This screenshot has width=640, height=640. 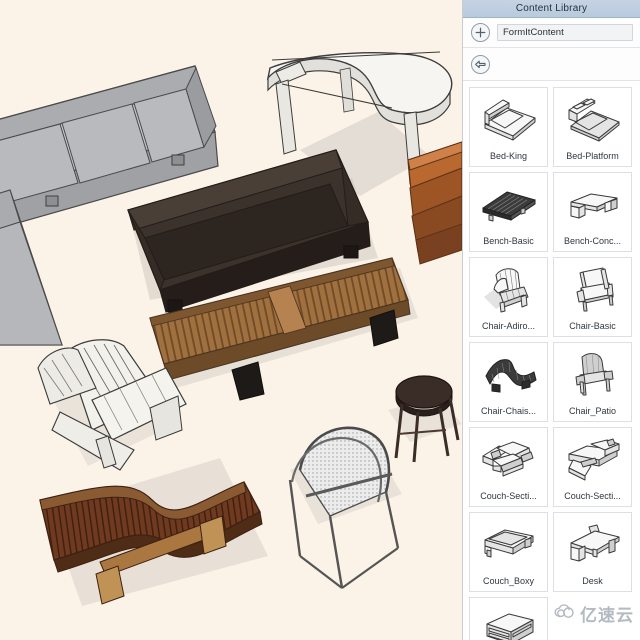 What do you see at coordinates (508, 373) in the screenshot?
I see `chair-chaise-thumbnail` at bounding box center [508, 373].